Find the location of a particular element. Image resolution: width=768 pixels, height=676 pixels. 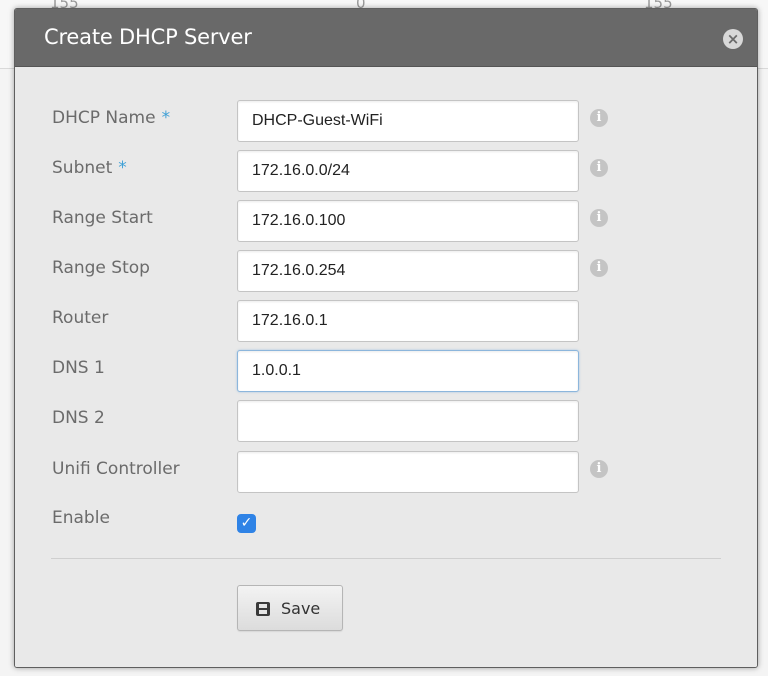

dns-1-input is located at coordinates (408, 371).